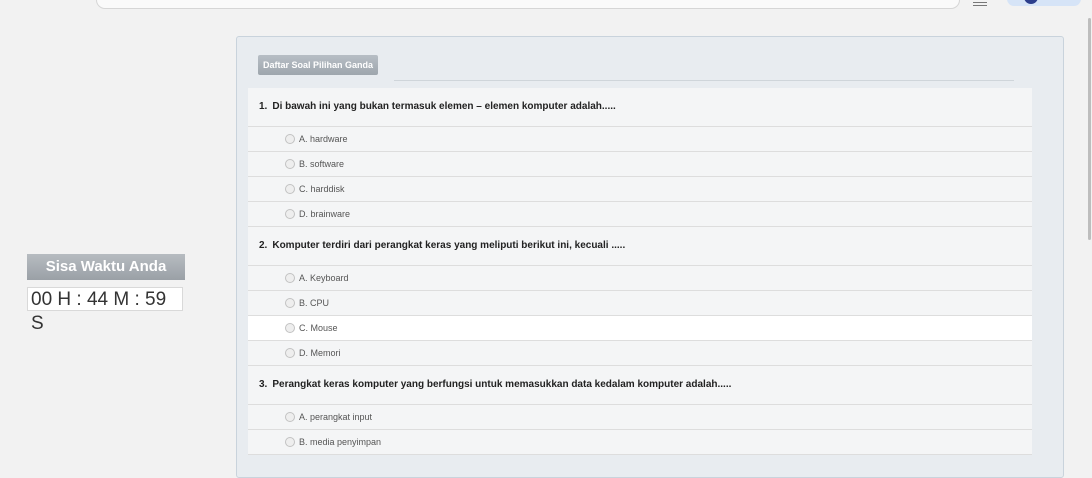  What do you see at coordinates (704, 80) in the screenshot?
I see `panel-divider` at bounding box center [704, 80].